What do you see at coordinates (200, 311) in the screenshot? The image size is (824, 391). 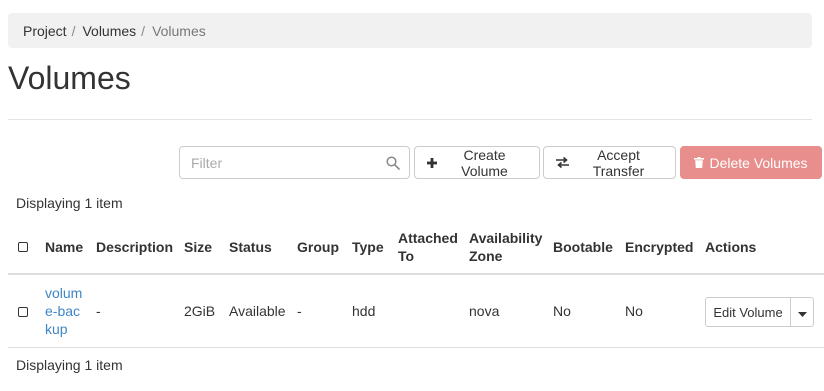 I see `cell-size: 2GiB` at bounding box center [200, 311].